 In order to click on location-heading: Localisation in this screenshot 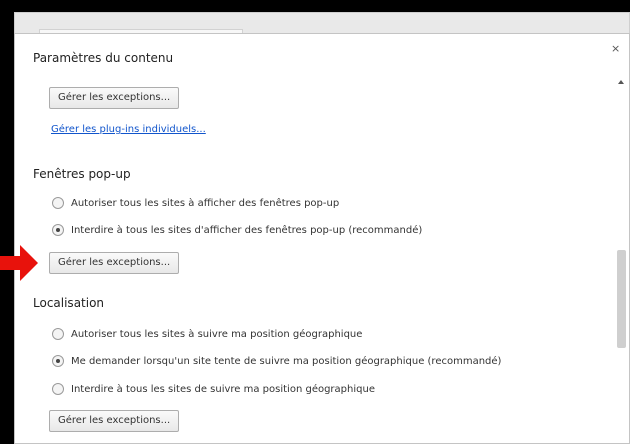, I will do `click(69, 303)`.